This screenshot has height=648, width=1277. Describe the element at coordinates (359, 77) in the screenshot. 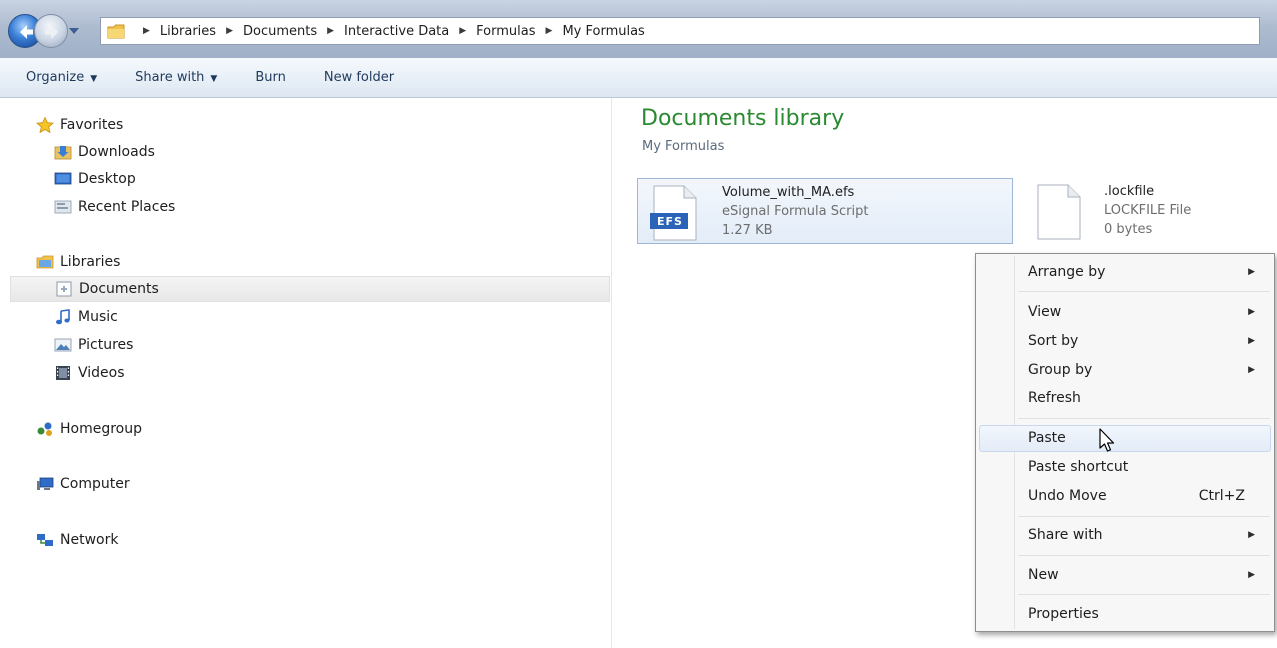

I see `new-folder-button: New folder` at that location.